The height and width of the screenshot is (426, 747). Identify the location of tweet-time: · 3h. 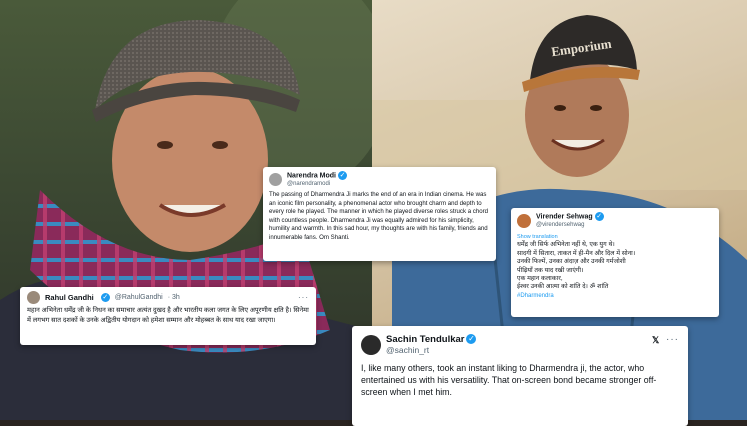
(174, 297).